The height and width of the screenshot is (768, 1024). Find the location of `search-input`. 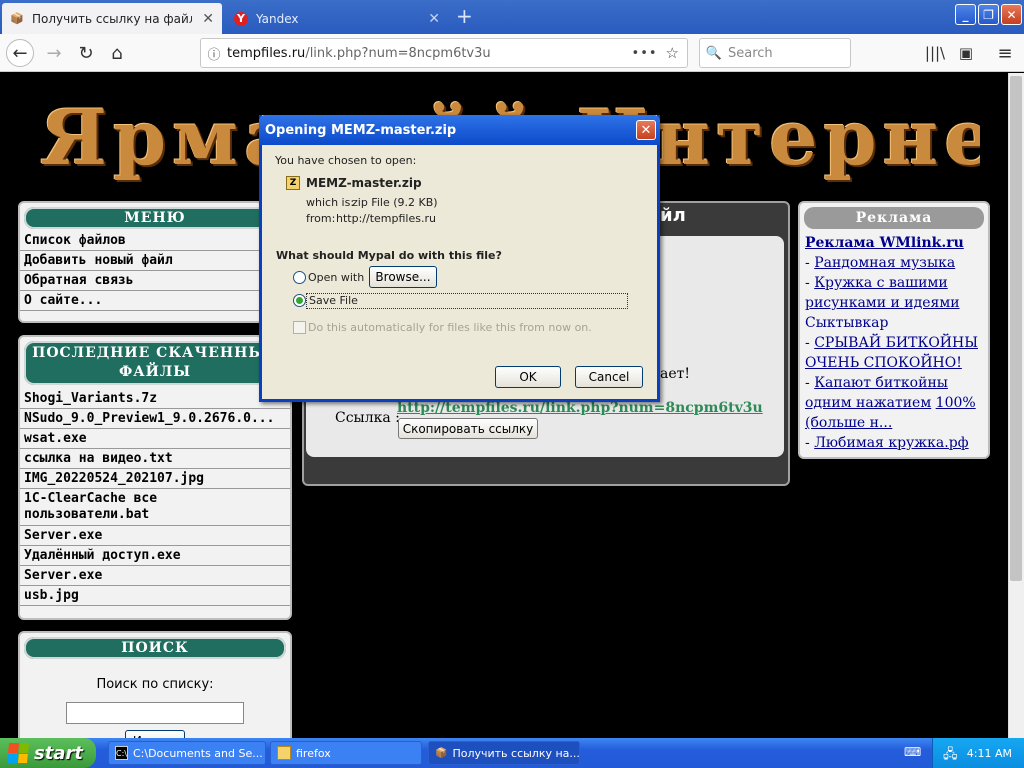

search-input is located at coordinates (155, 713).